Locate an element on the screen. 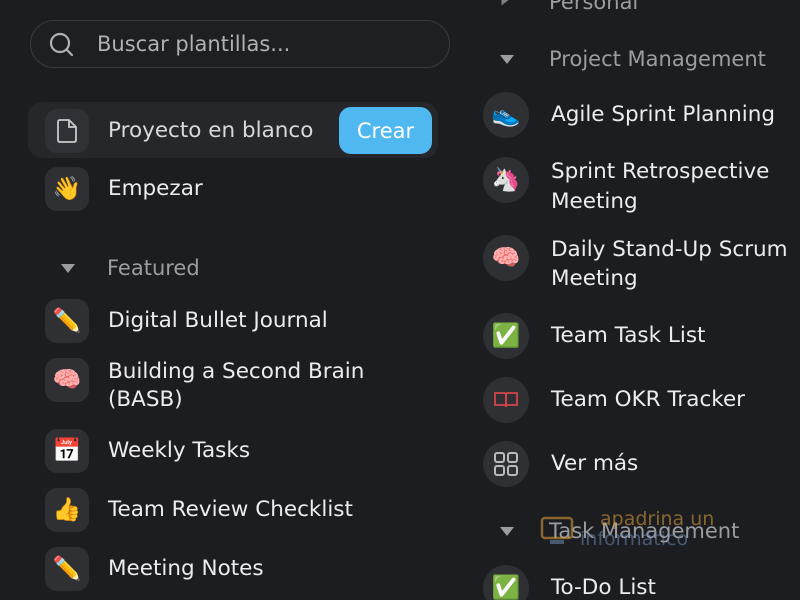  template-item-sprint-retro-line2: Meeting is located at coordinates (594, 202).